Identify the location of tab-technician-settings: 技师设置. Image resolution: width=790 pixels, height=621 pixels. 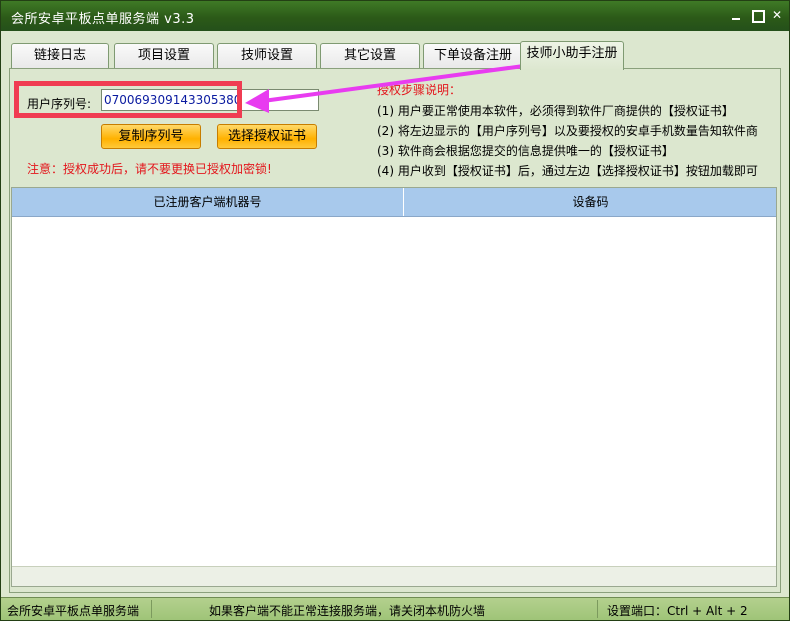
(267, 56).